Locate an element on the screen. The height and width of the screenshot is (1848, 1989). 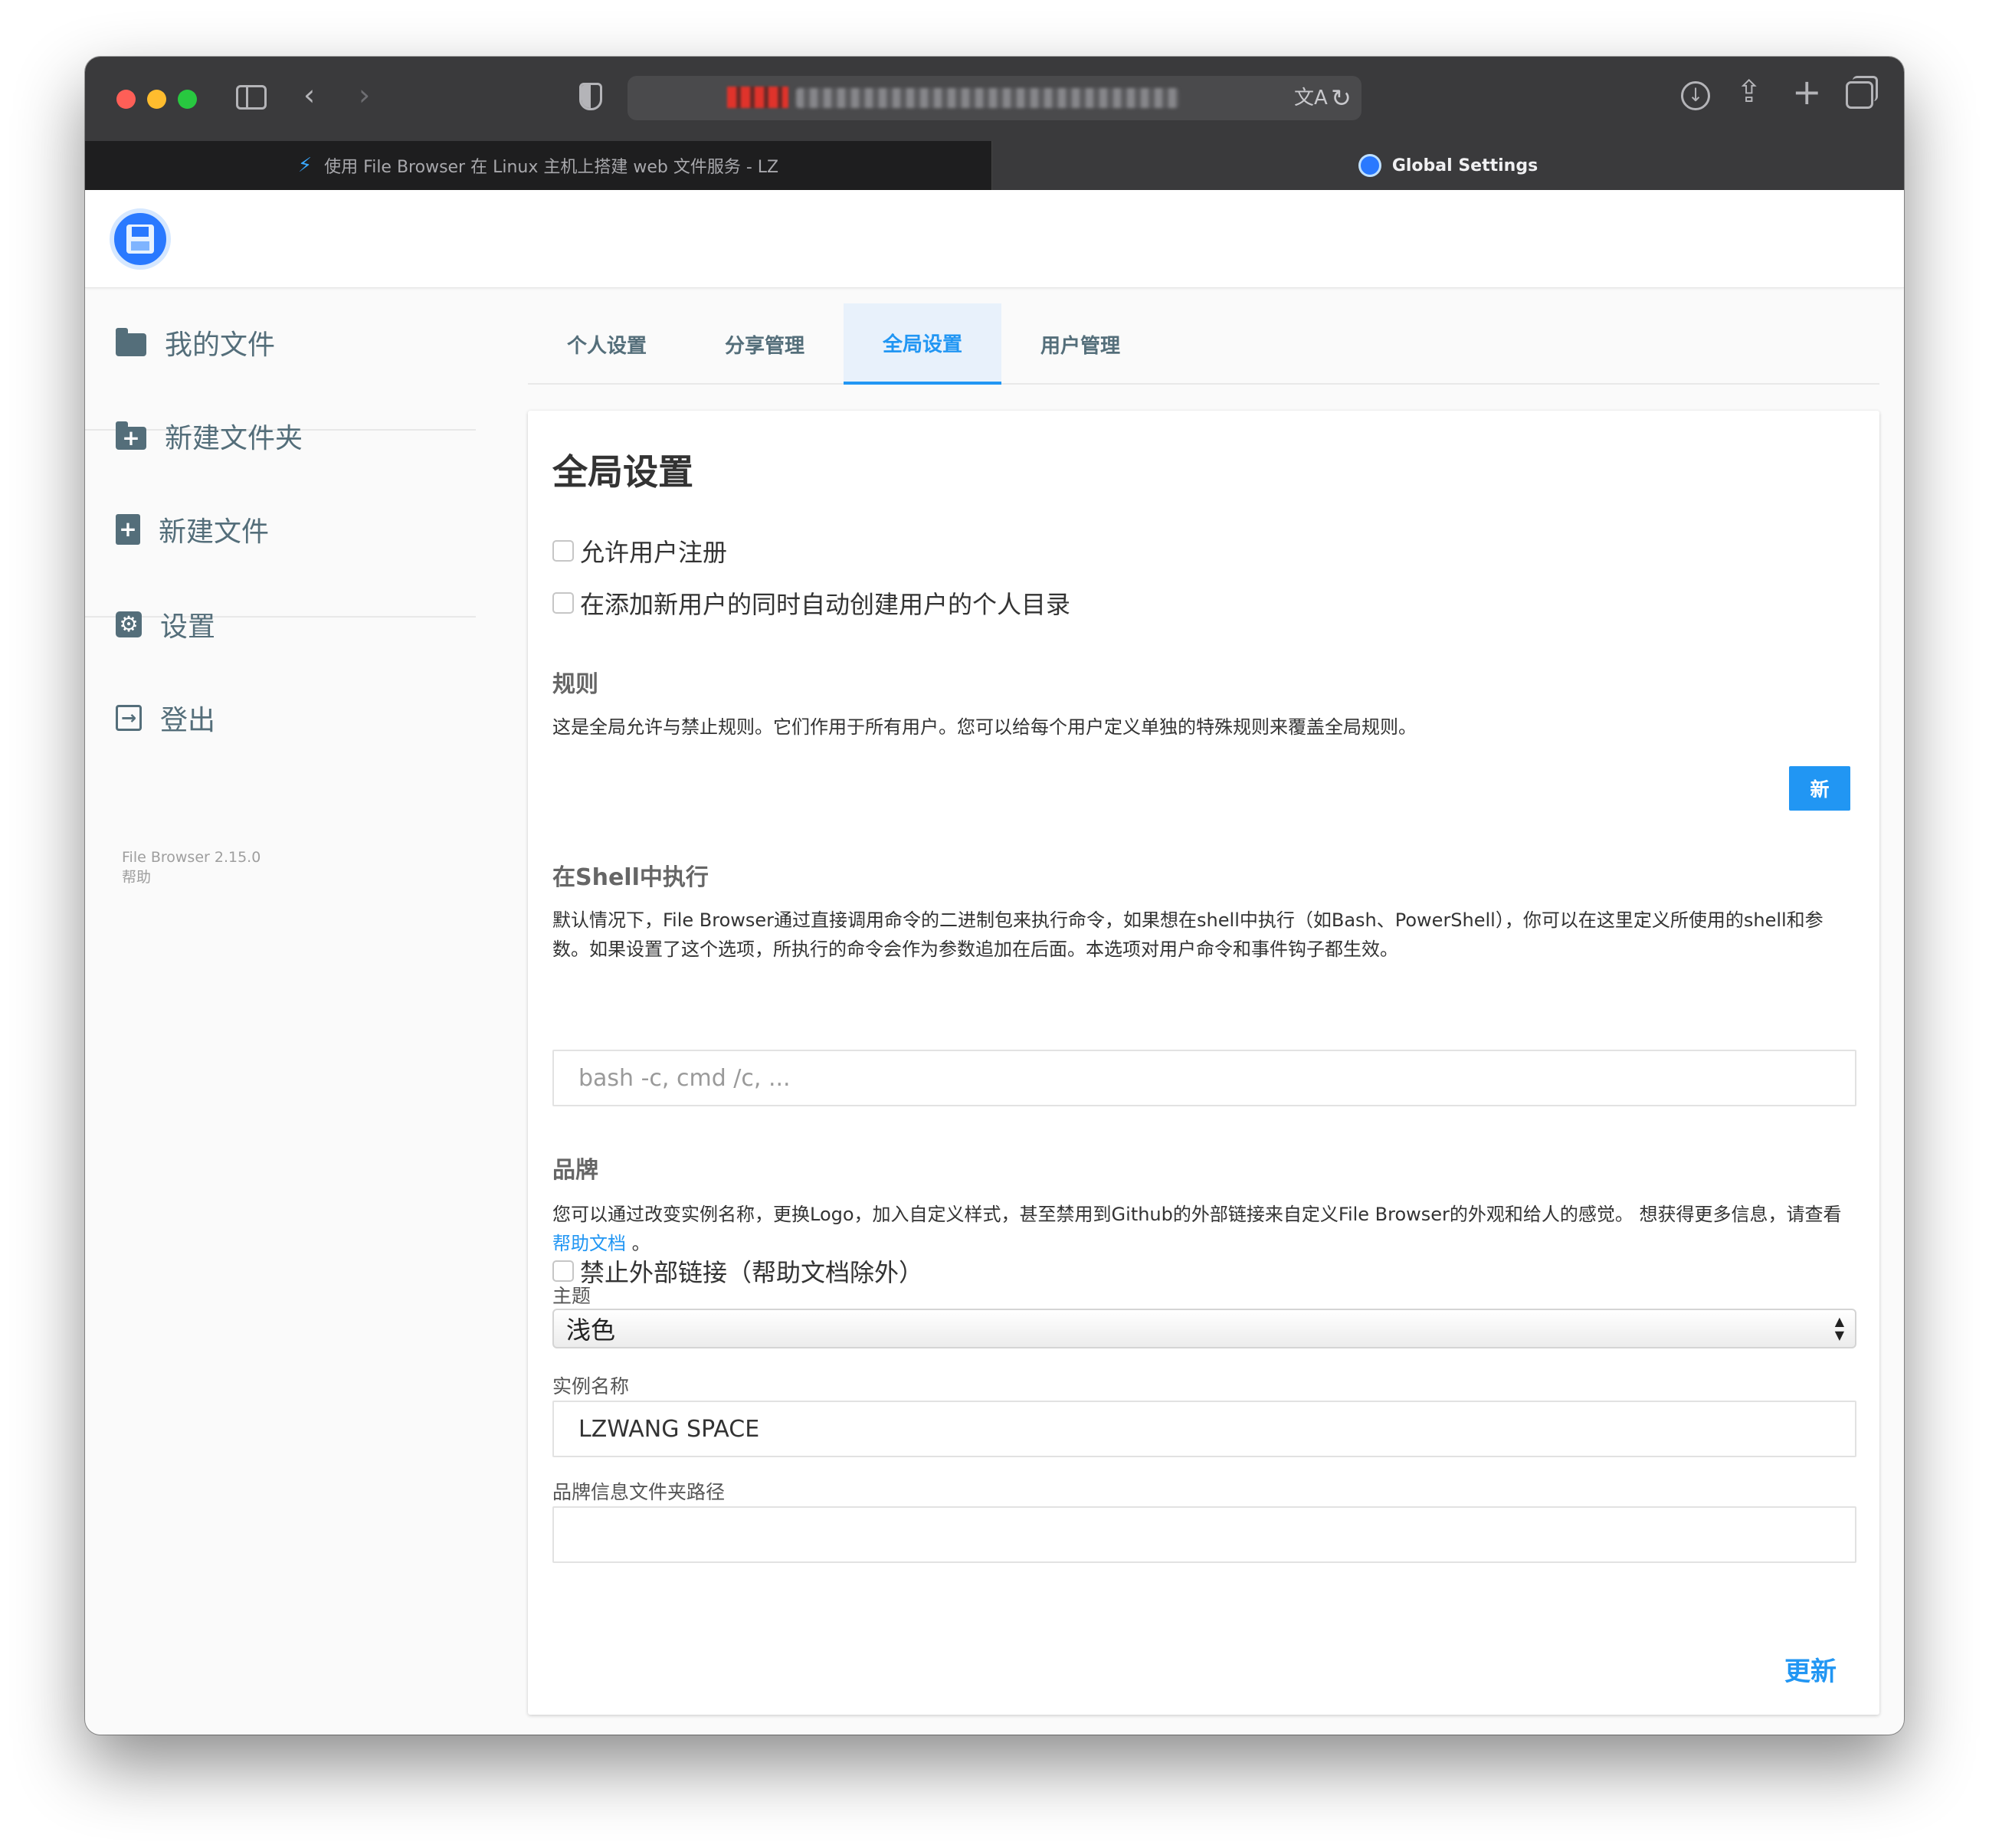
theme-select-value: 浅色 is located at coordinates (591, 1330).